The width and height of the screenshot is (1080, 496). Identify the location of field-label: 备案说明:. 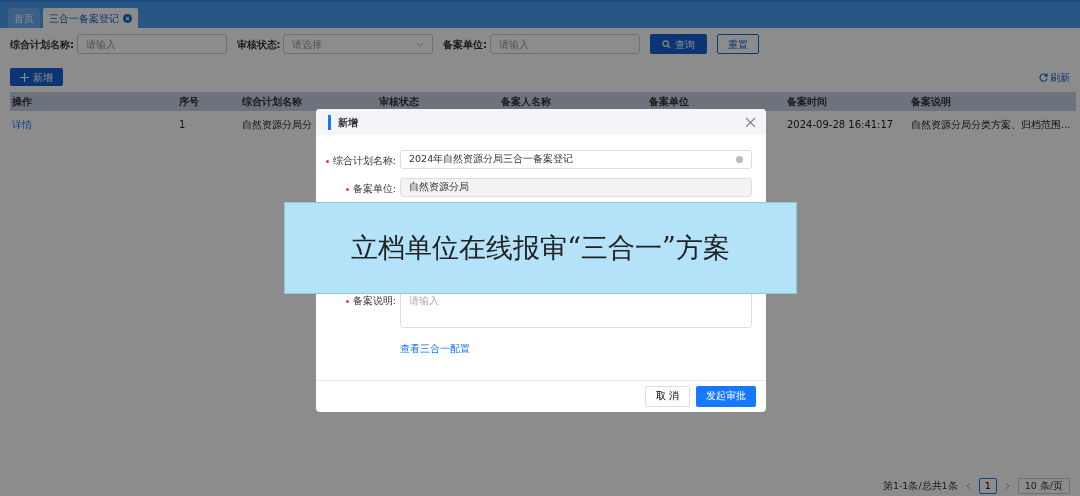
(374, 300).